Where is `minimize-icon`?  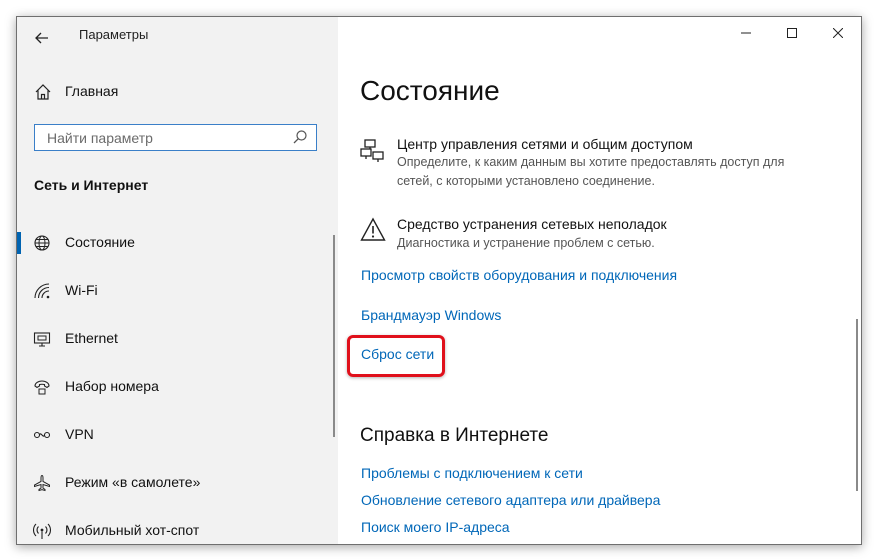 minimize-icon is located at coordinates (746, 33).